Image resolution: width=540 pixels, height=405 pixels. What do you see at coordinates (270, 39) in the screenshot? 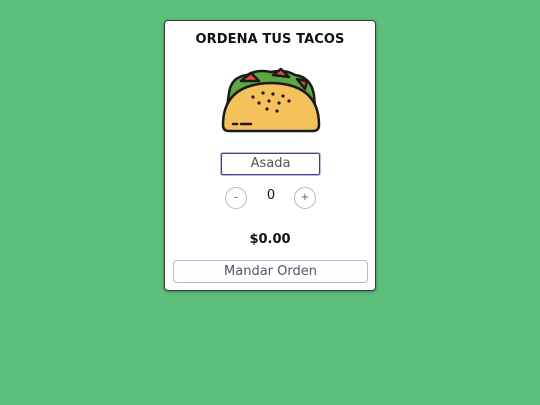
I see `card-title: ORDENA TUS TACOS` at bounding box center [270, 39].